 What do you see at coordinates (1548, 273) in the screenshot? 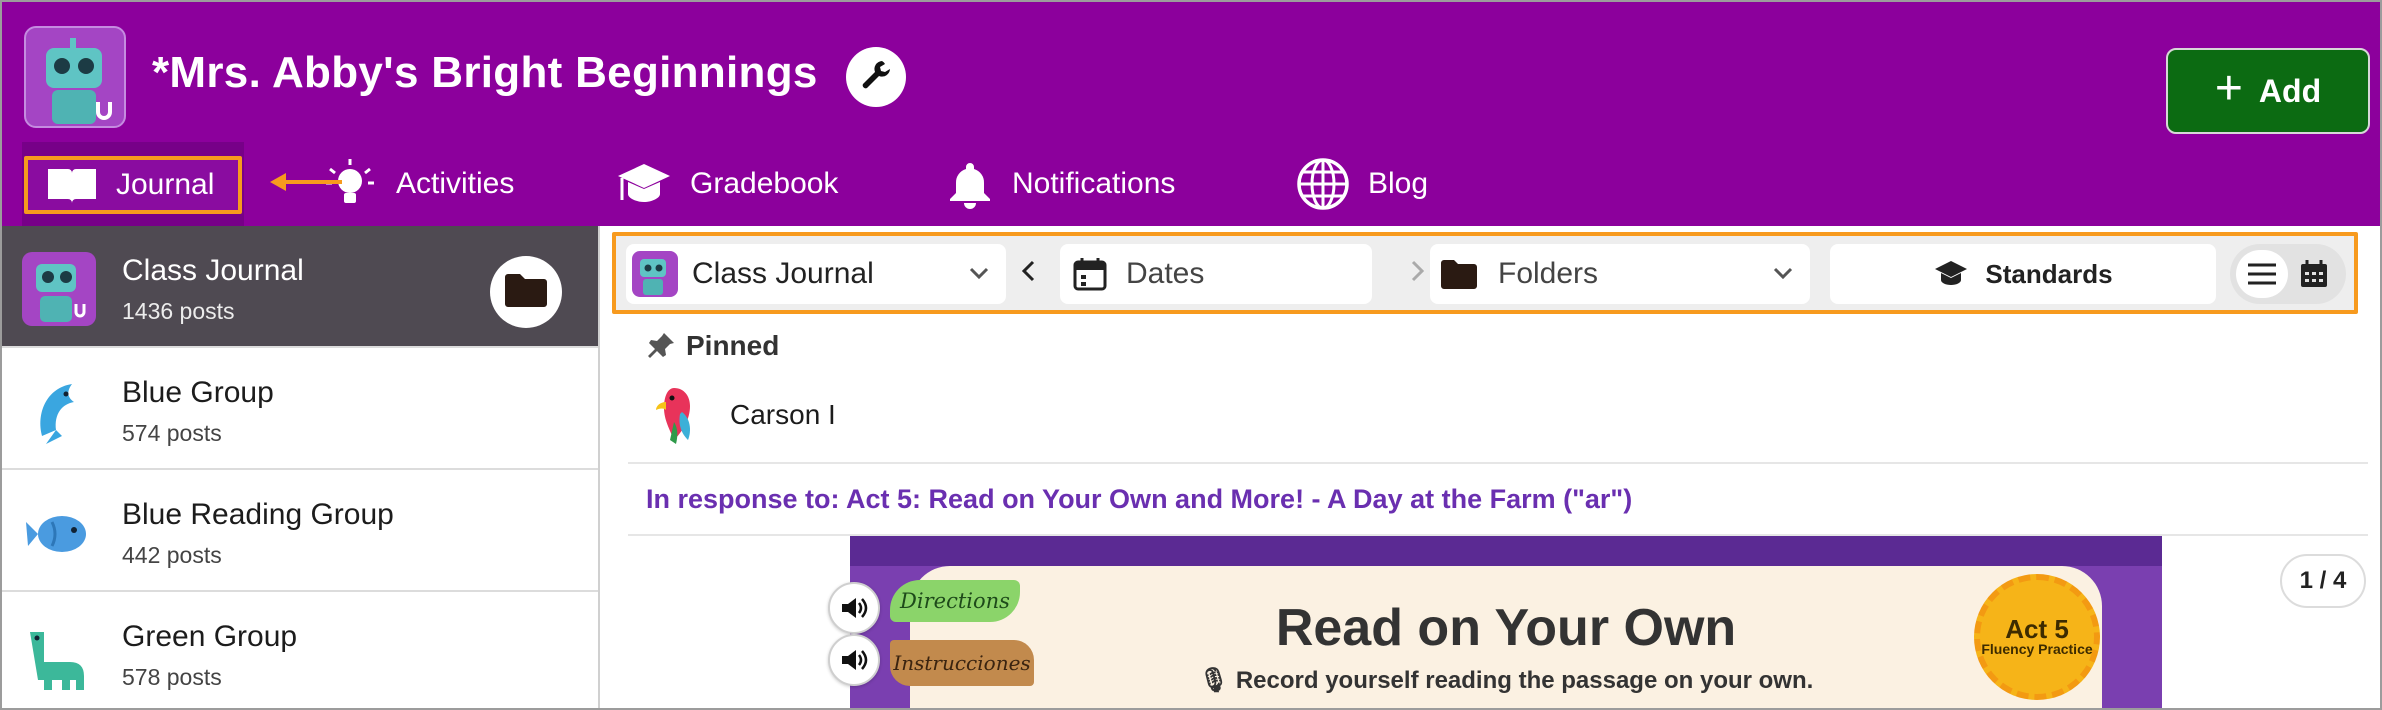
I see `folders-label: Folders` at bounding box center [1548, 273].